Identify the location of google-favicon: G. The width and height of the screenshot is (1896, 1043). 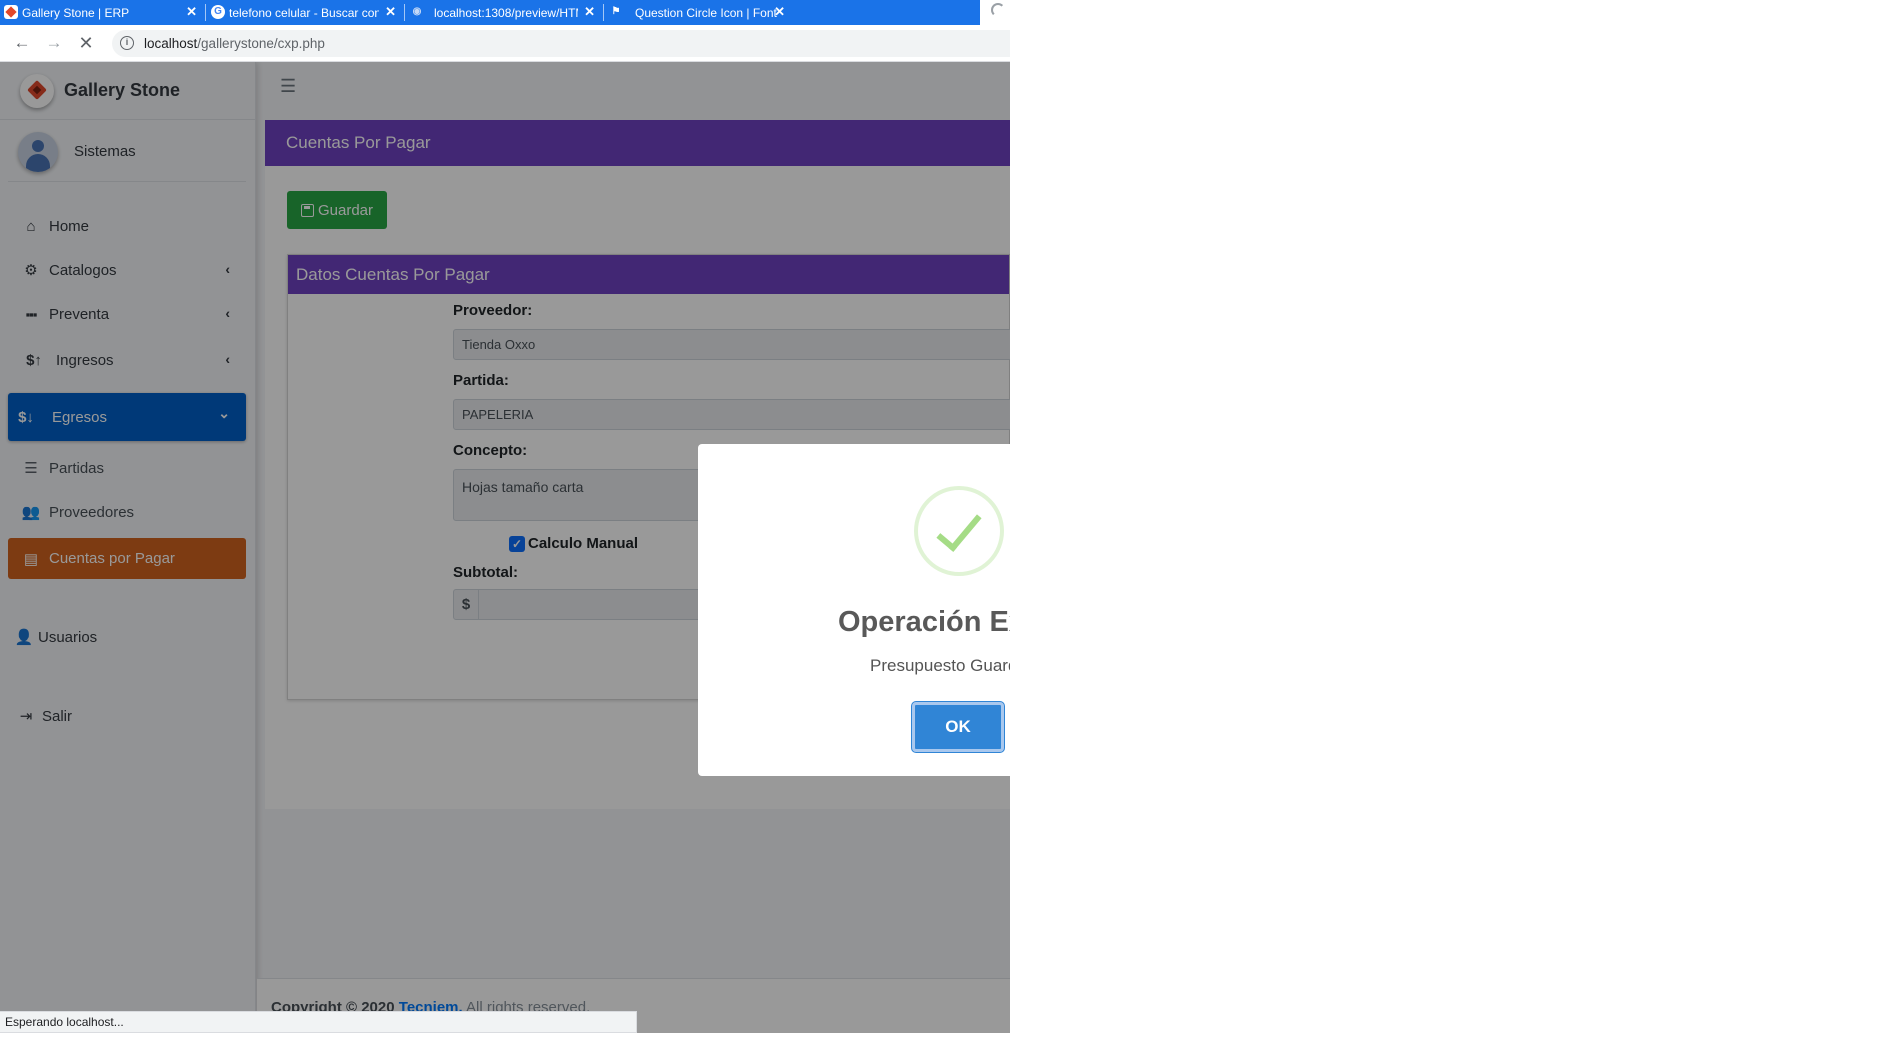
(218, 12).